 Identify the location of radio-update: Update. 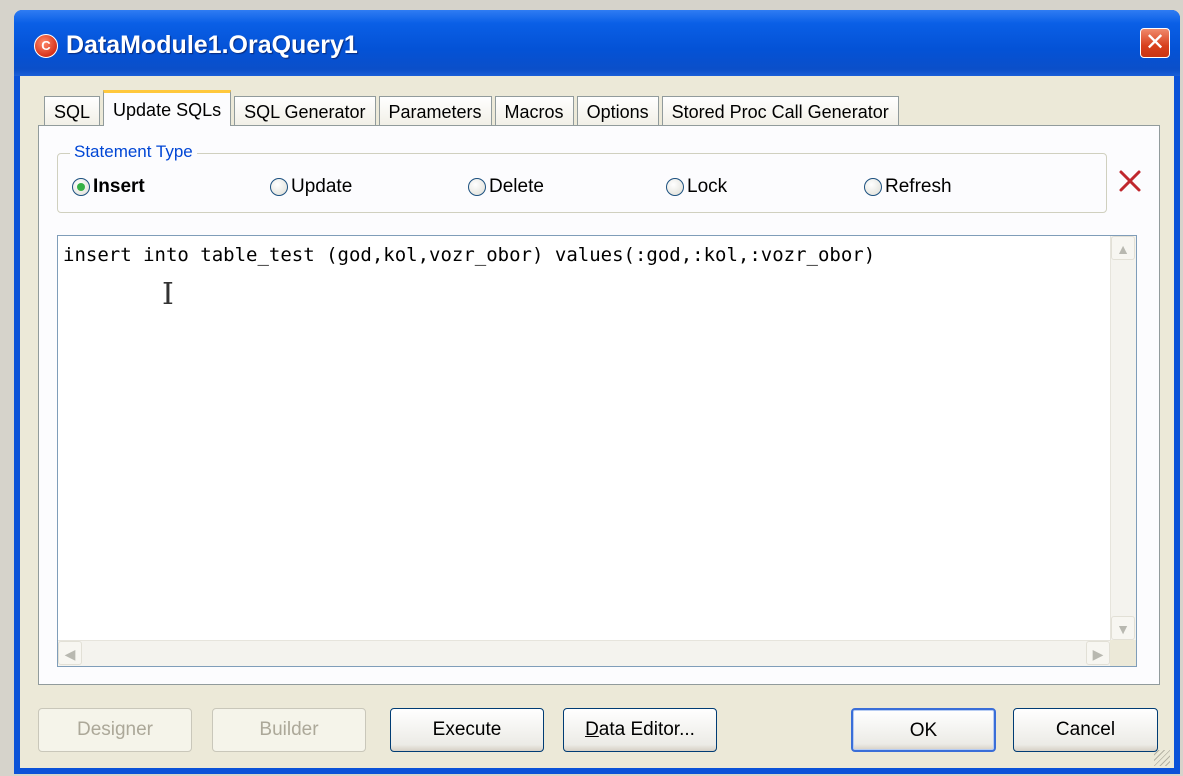
(311, 187).